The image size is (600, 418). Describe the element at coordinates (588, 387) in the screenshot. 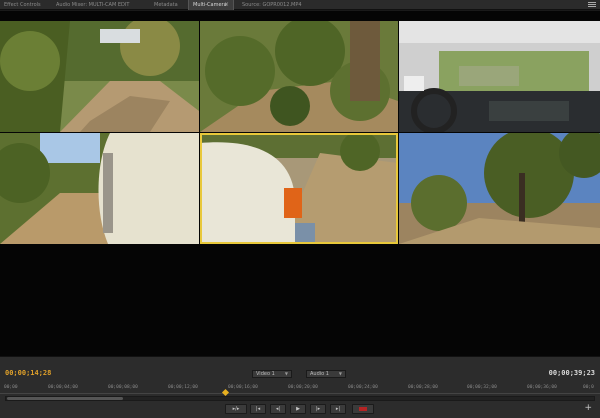

I see `ruler-tick-label: 00;0` at that location.